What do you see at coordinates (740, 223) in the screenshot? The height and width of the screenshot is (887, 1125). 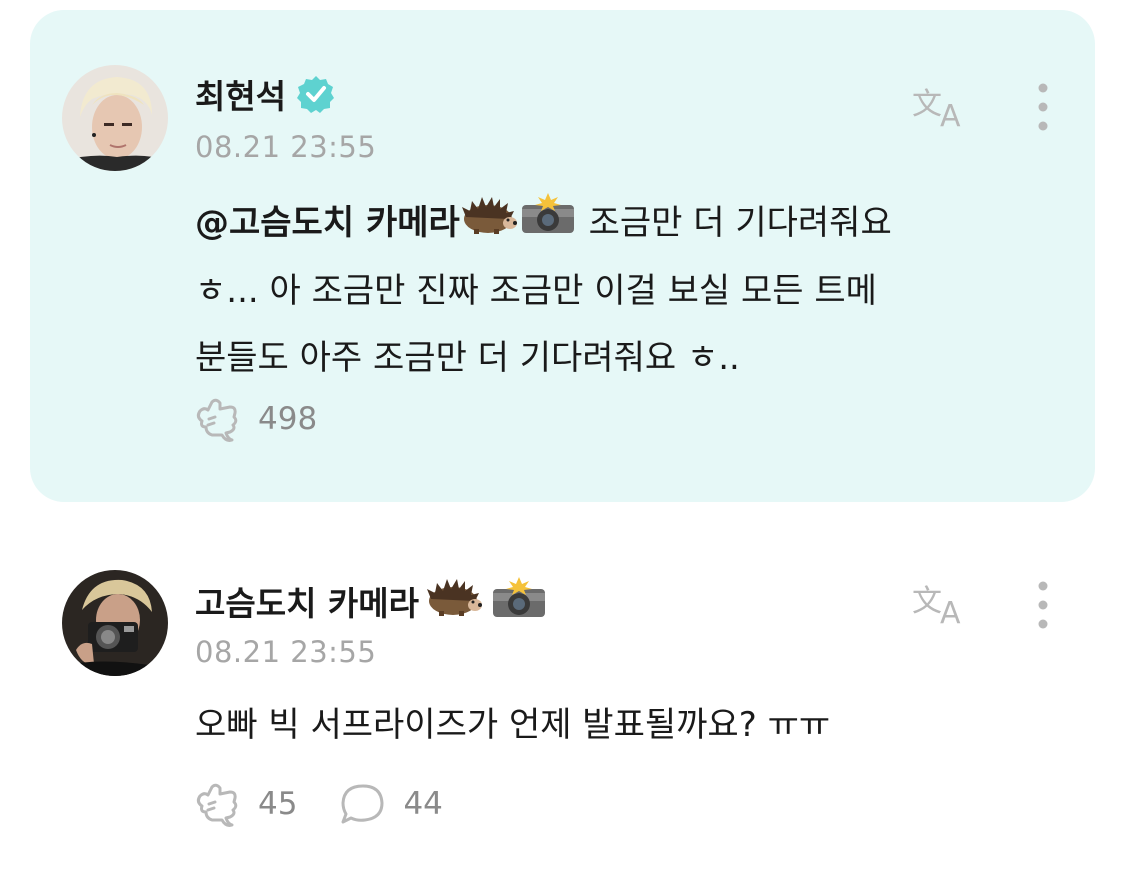 I see `post-text: 조금만 더 기다려줘요` at bounding box center [740, 223].